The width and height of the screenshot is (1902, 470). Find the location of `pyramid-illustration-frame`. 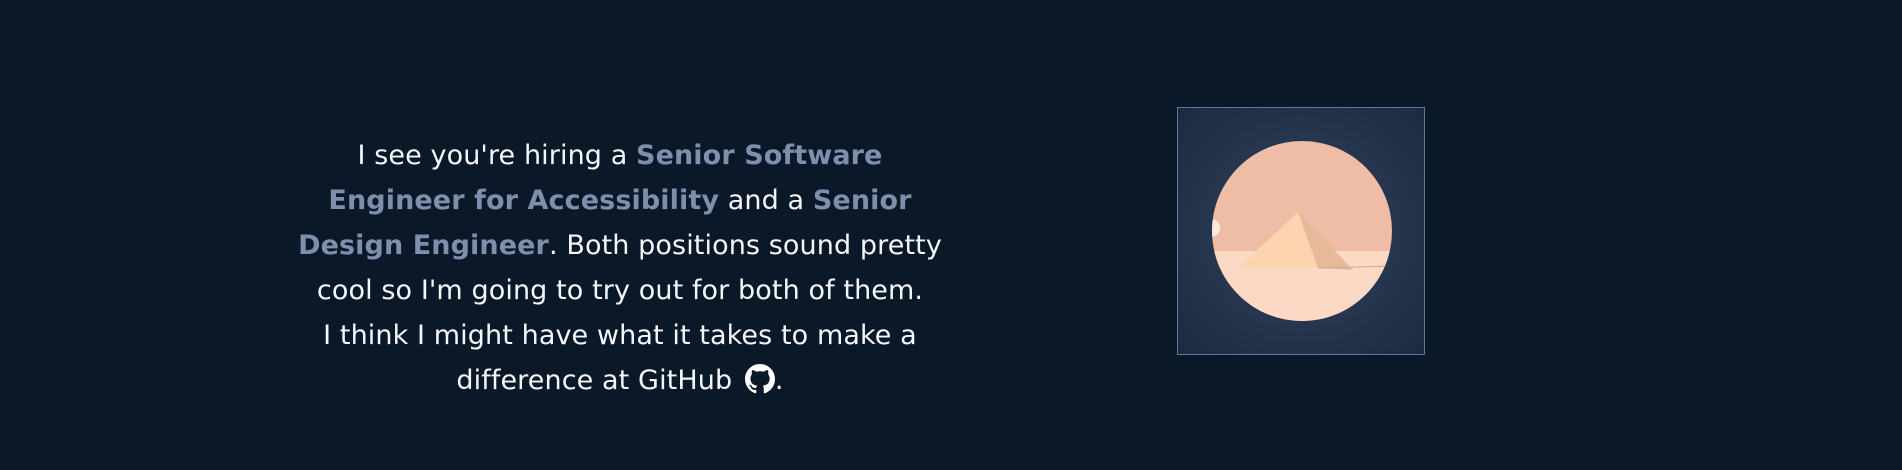

pyramid-illustration-frame is located at coordinates (1301, 231).